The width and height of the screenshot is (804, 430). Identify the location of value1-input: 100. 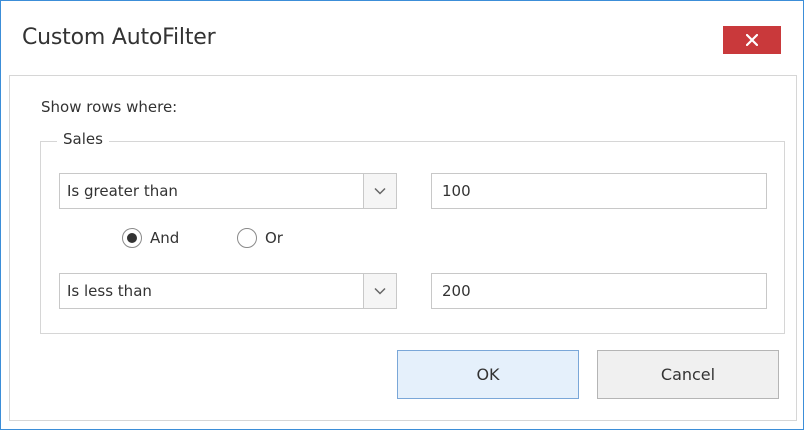
(599, 191).